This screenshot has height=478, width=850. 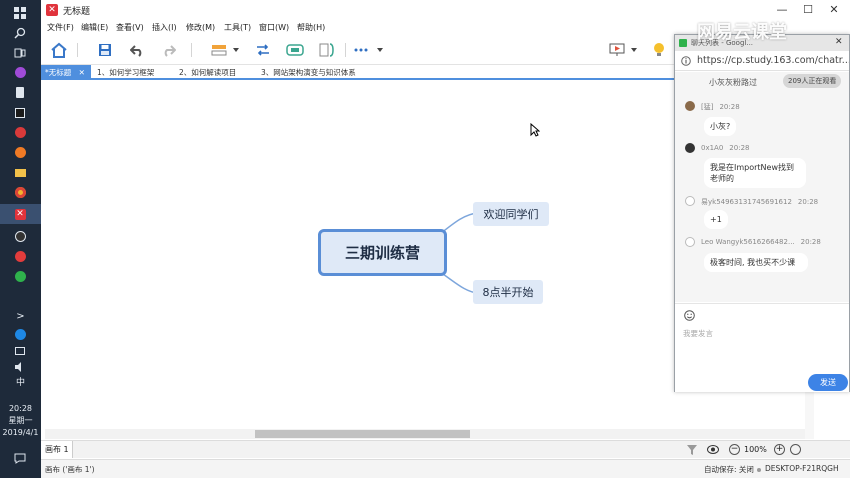 I want to click on presentation-icon, so click(x=617, y=50).